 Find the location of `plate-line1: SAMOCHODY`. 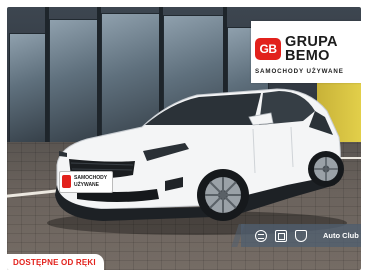

plate-line1: SAMOCHODY is located at coordinates (91, 178).